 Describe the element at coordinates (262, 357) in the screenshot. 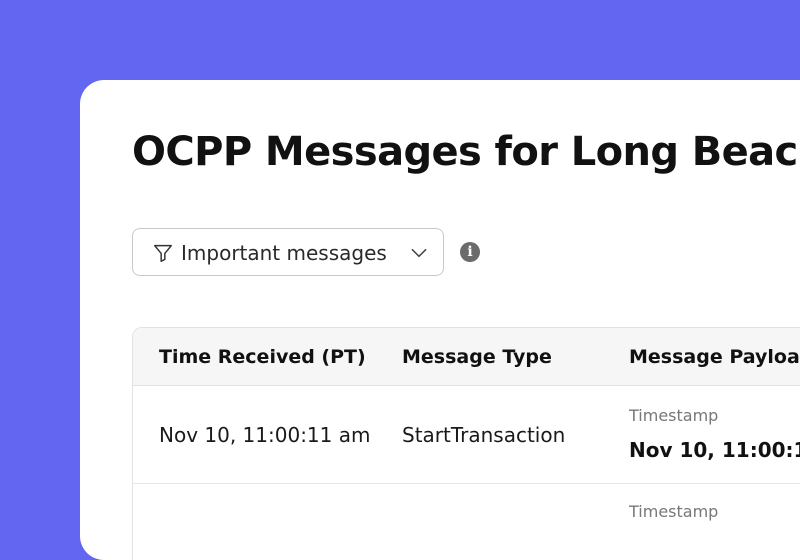

I see `column-header-time: Time Received (PT)` at that location.